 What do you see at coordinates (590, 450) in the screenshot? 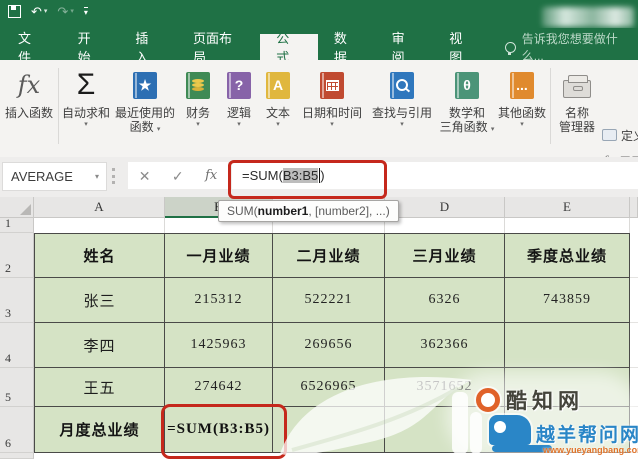
I see `site-url-text: www.yueyangbang.com` at bounding box center [590, 450].